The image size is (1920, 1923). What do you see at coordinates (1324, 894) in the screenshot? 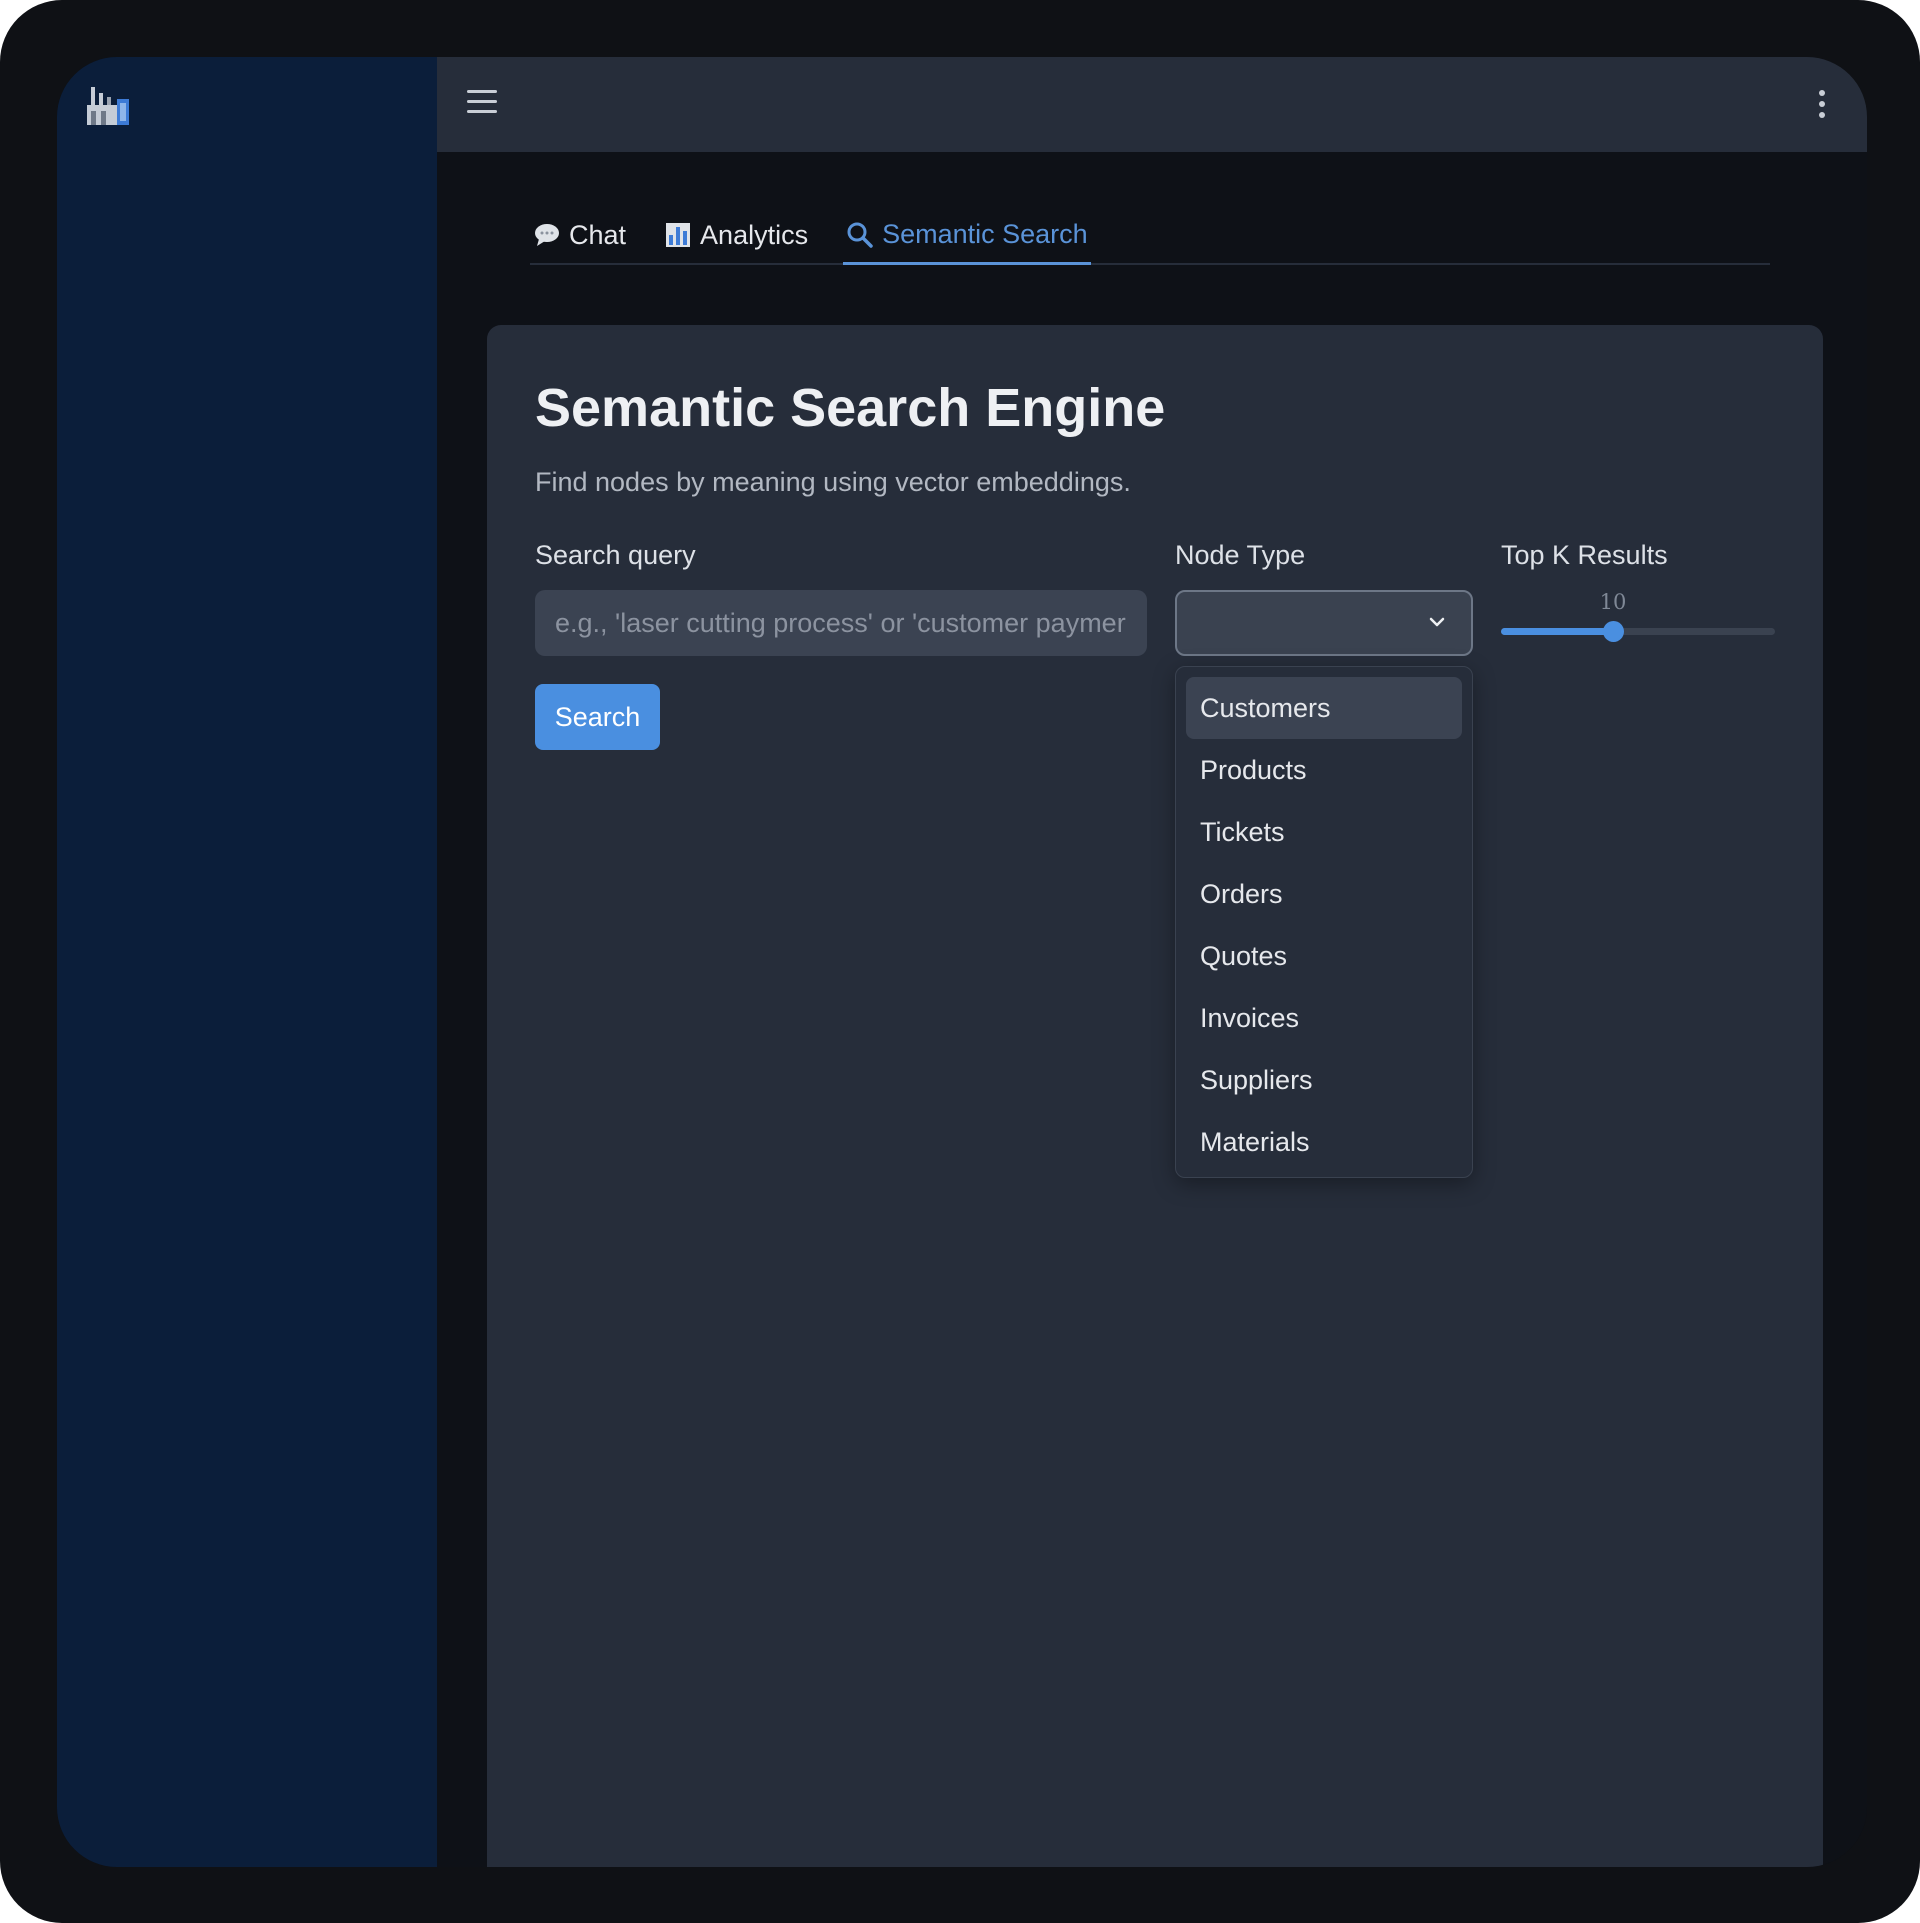
I see `dropdown-option-orders: Orders` at bounding box center [1324, 894].